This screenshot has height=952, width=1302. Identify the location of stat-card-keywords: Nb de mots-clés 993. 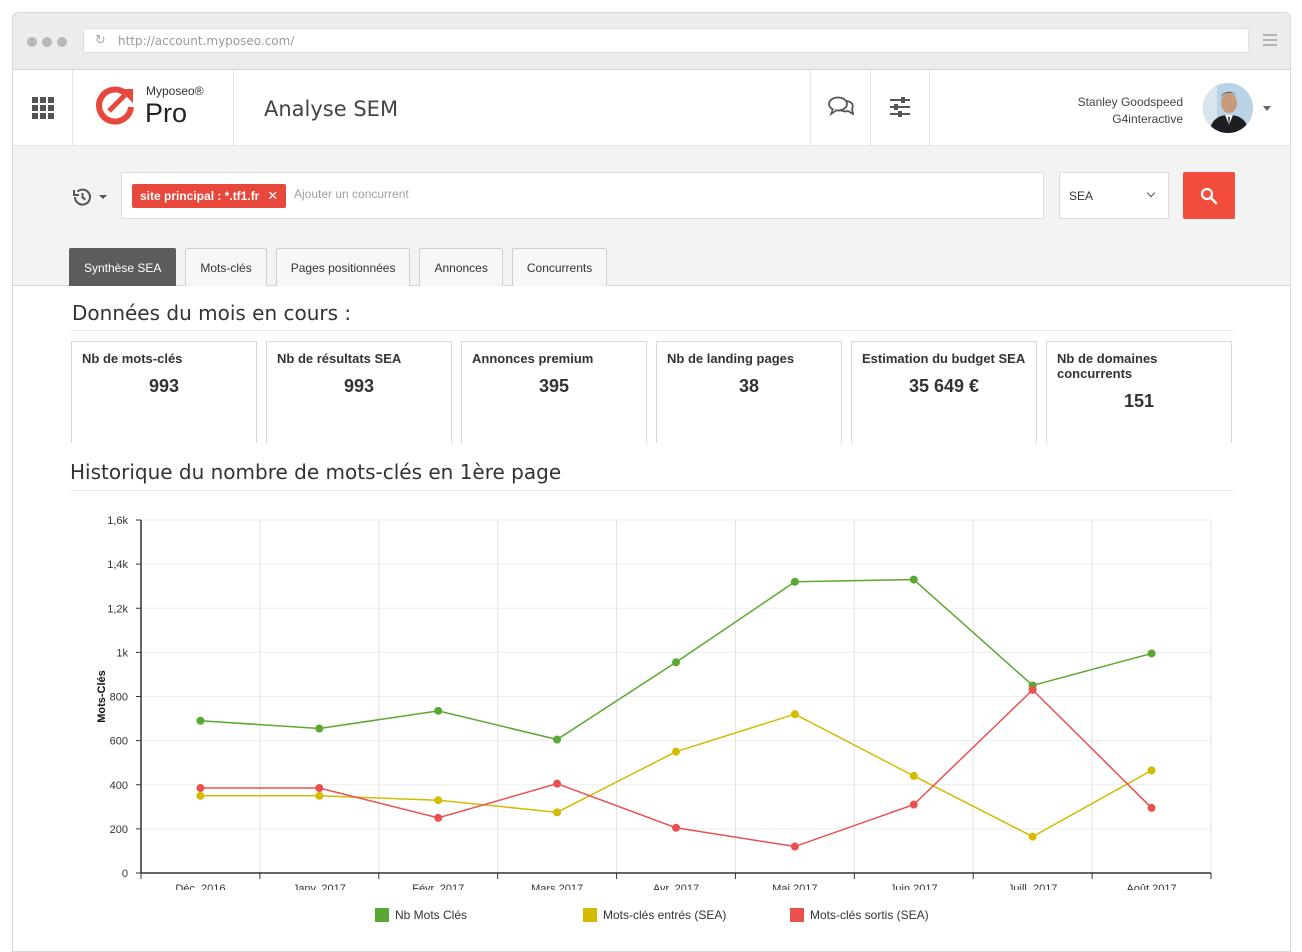
(164, 392).